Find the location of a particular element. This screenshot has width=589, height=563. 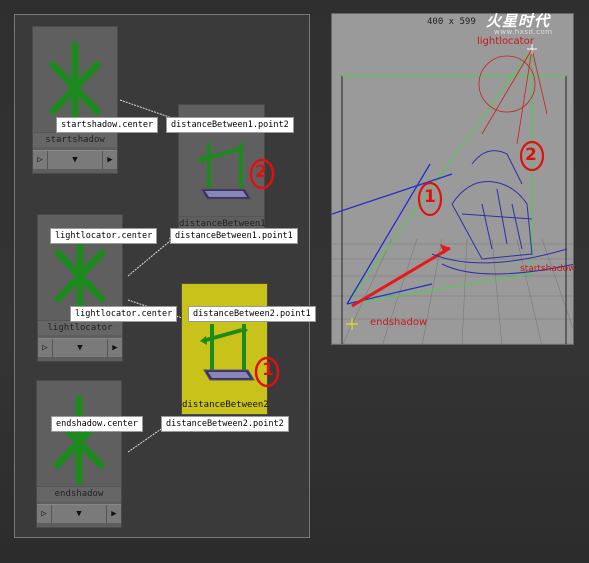

node-caption: startshadow is located at coordinates (75, 139).